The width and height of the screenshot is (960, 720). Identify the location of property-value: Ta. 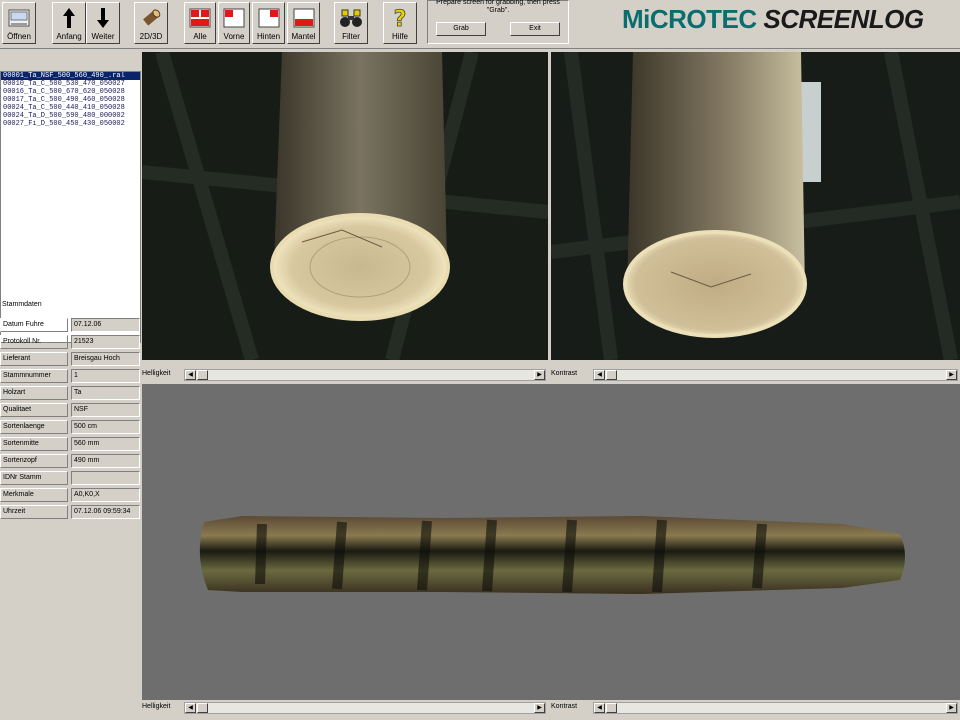
(105, 393).